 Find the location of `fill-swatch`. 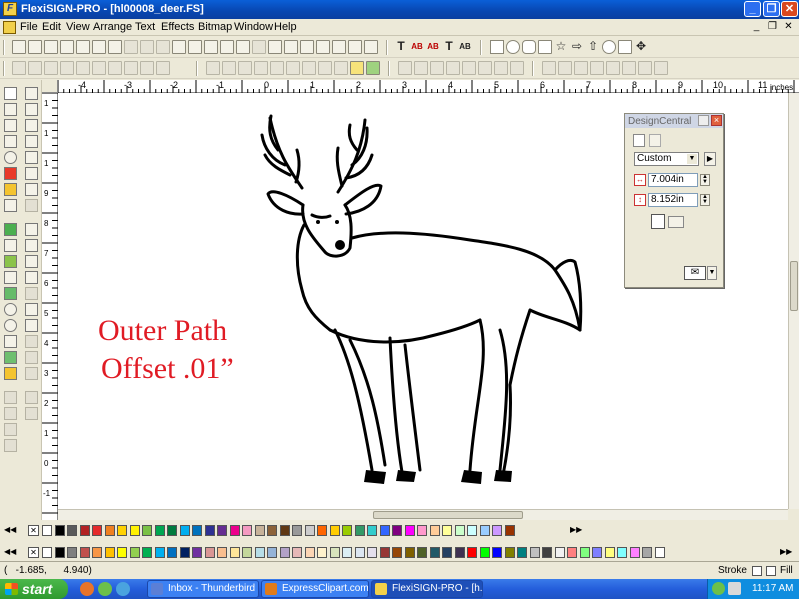

fill-swatch is located at coordinates (771, 571).